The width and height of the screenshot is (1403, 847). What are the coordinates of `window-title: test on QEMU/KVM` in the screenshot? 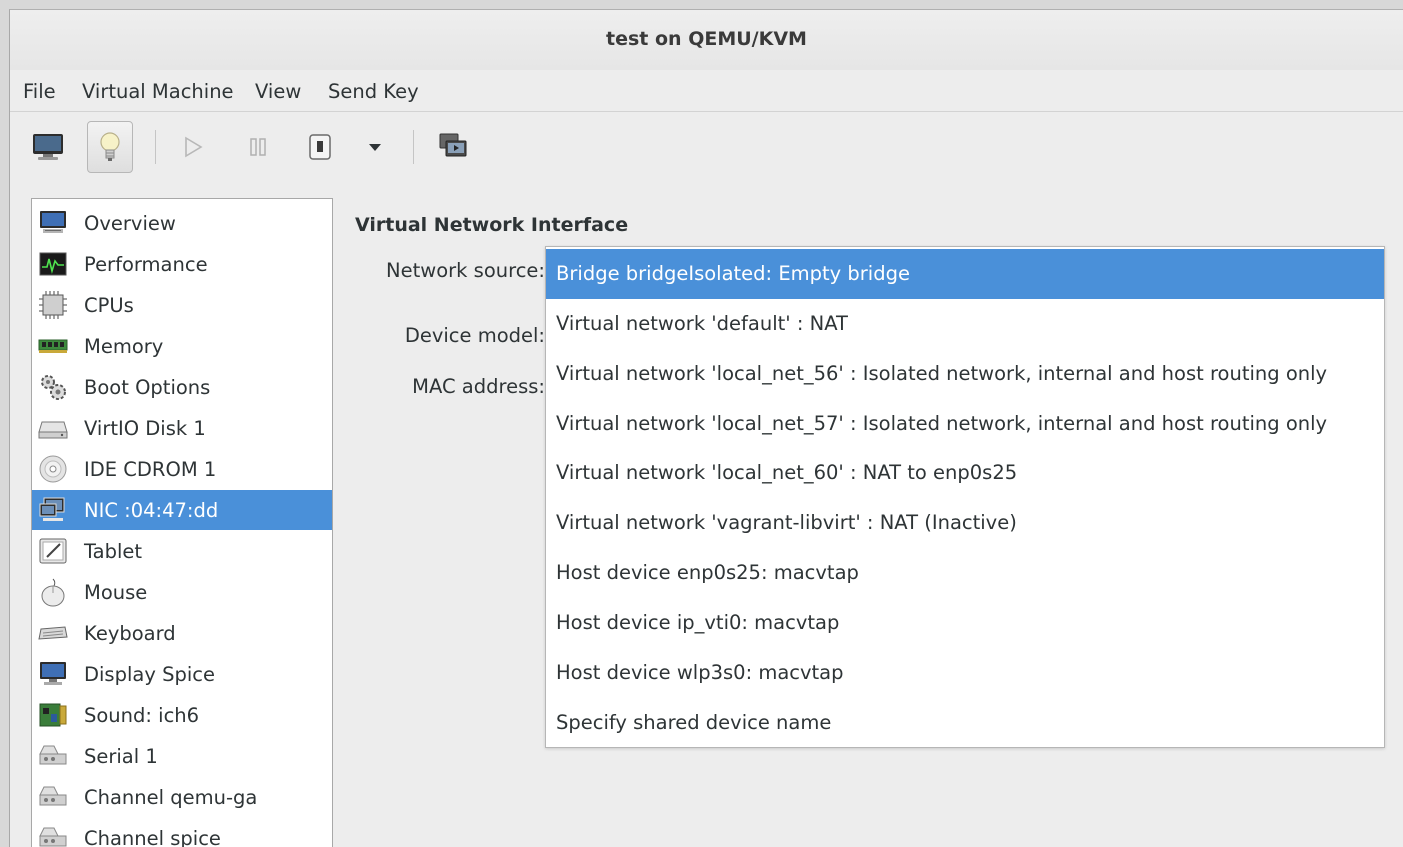 It's located at (706, 39).